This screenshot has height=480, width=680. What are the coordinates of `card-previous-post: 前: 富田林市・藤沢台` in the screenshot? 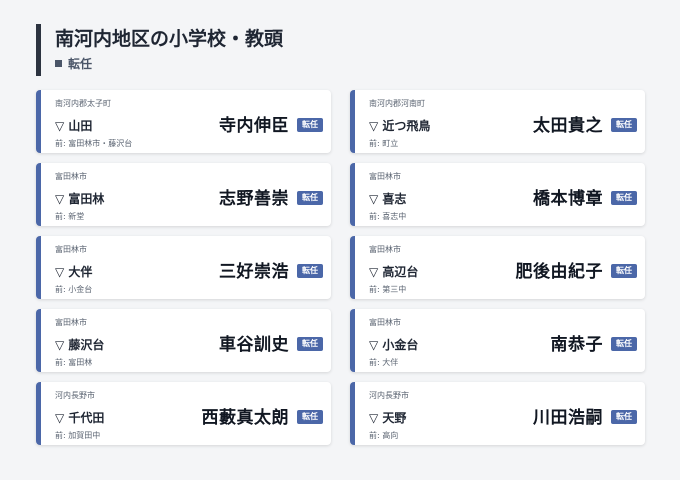 It's located at (94, 143).